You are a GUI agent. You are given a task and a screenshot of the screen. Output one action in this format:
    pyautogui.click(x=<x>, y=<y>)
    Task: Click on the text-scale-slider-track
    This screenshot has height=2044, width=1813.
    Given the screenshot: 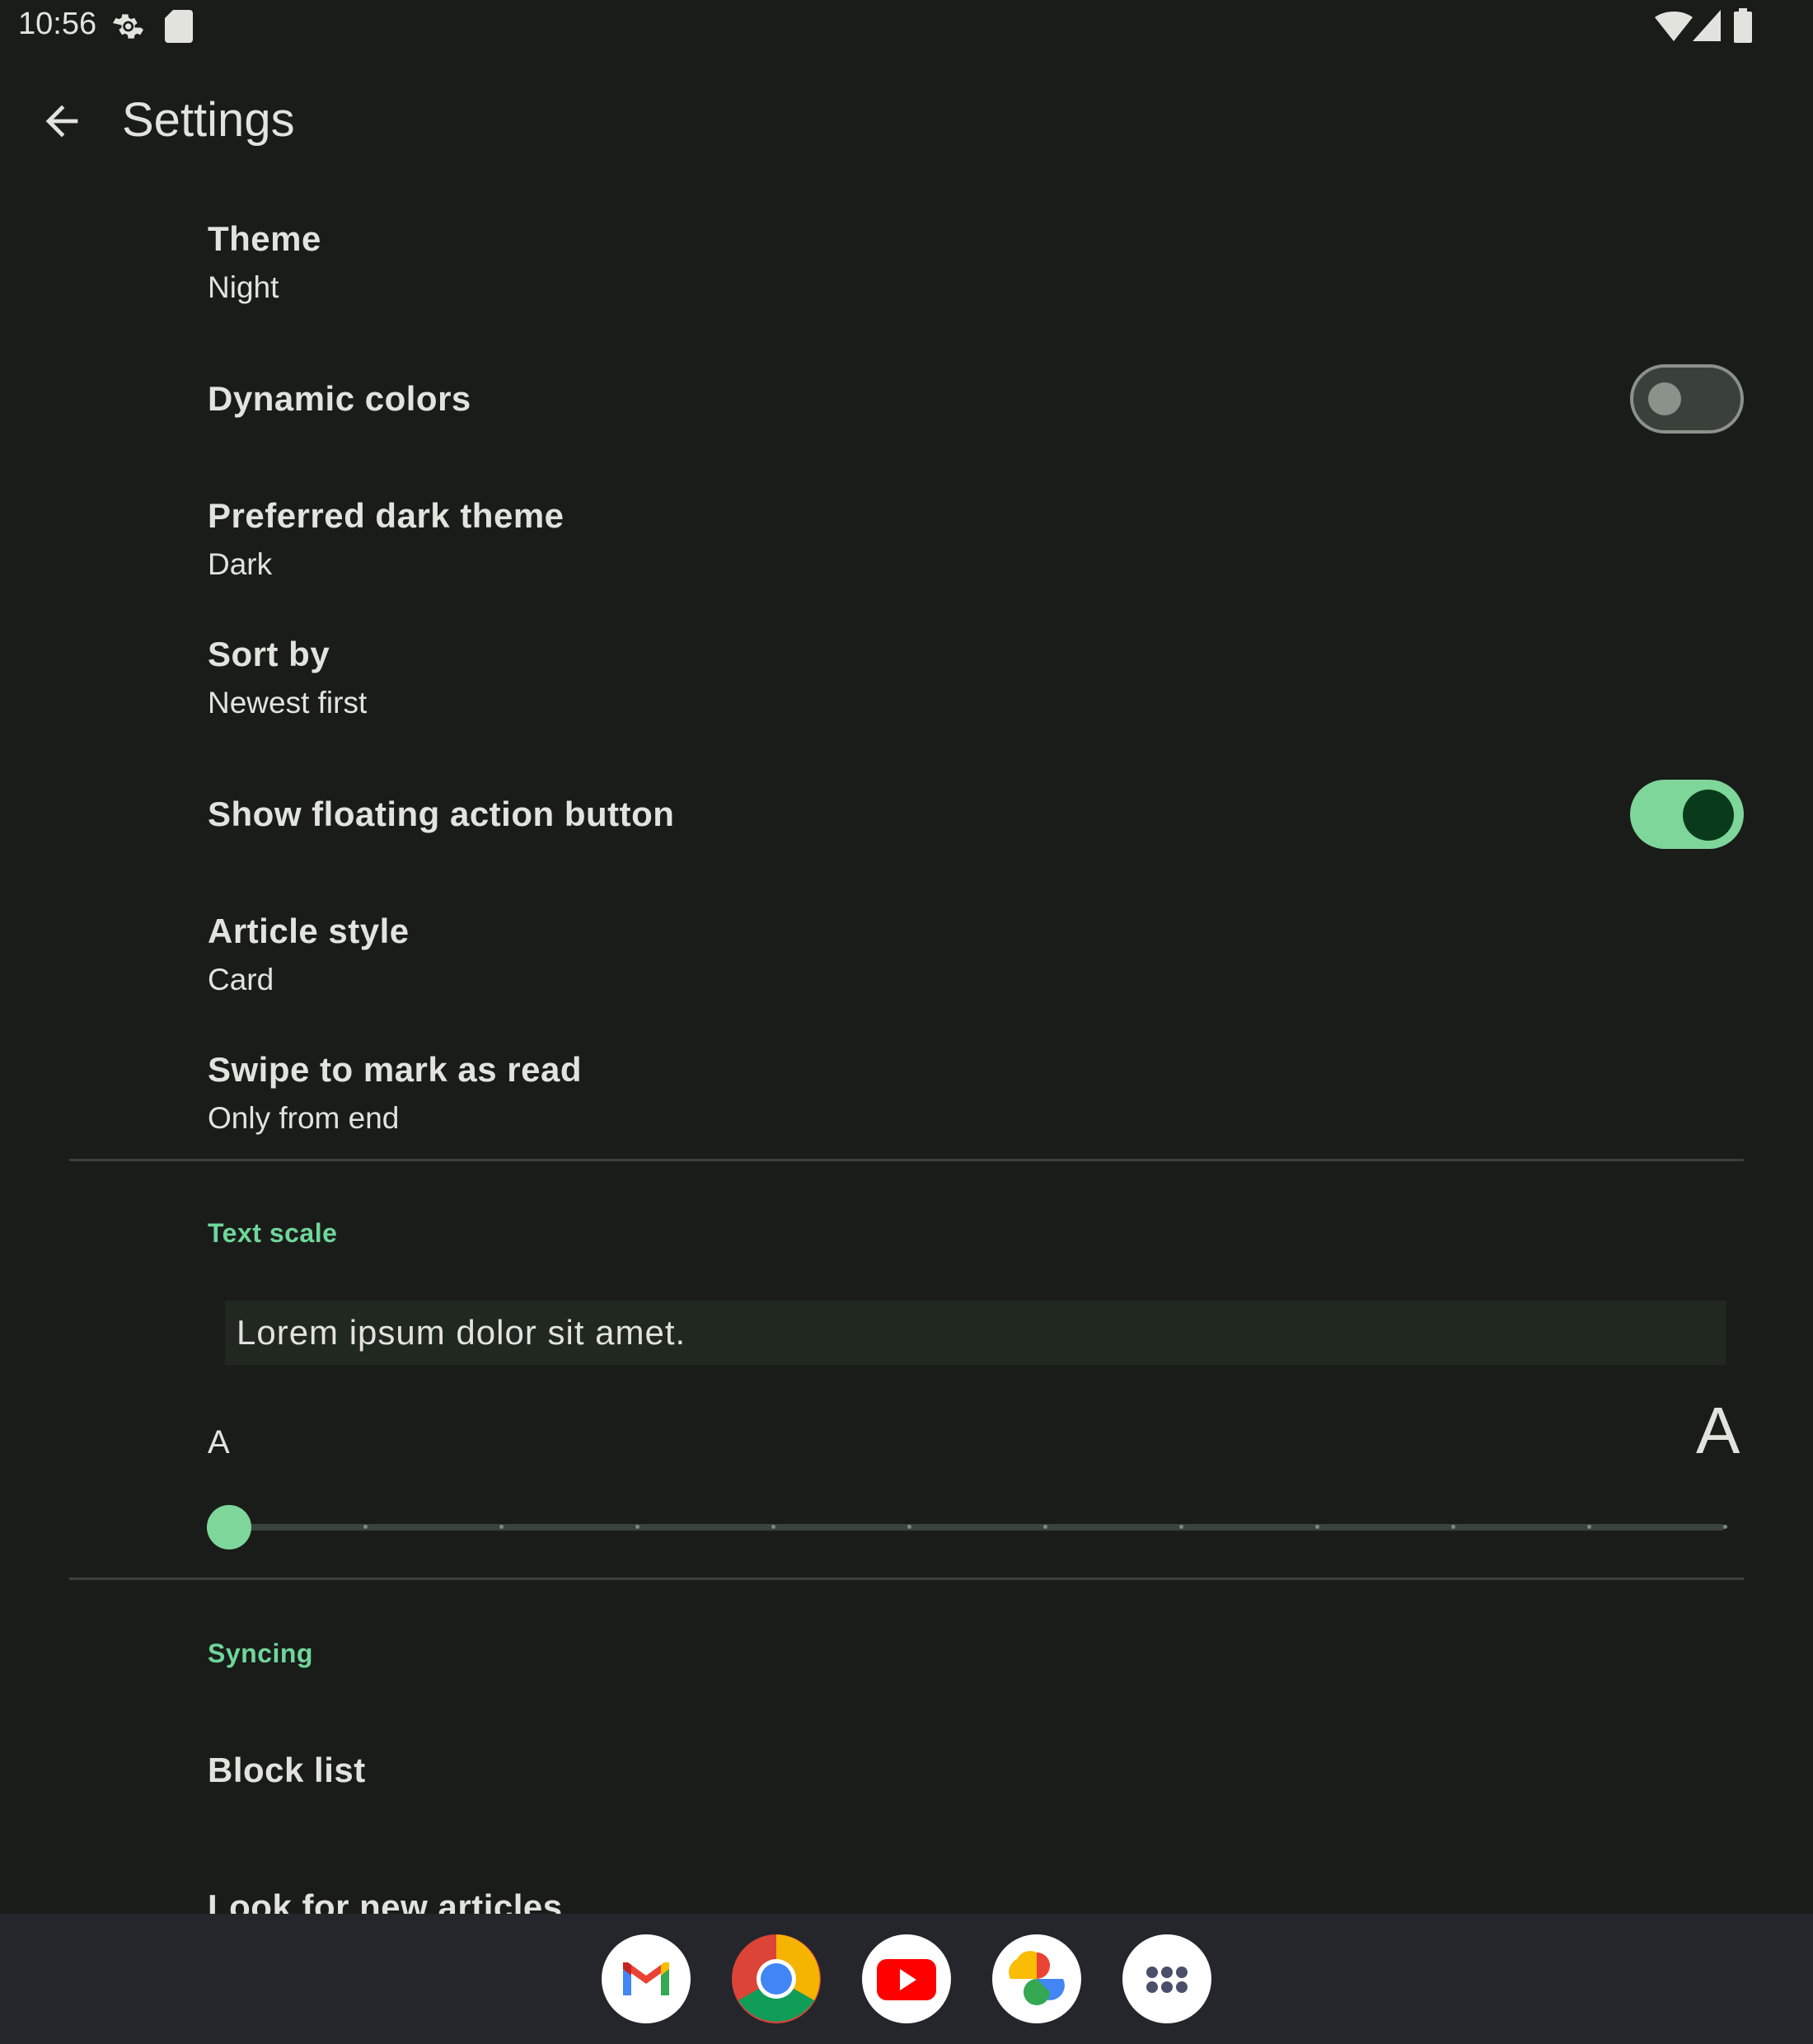 What is the action you would take?
    pyautogui.click(x=977, y=1527)
    